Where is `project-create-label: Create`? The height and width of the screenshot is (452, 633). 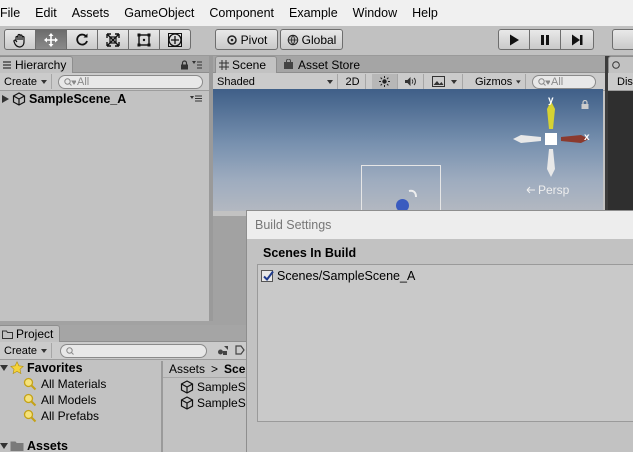 project-create-label: Create is located at coordinates (21, 350).